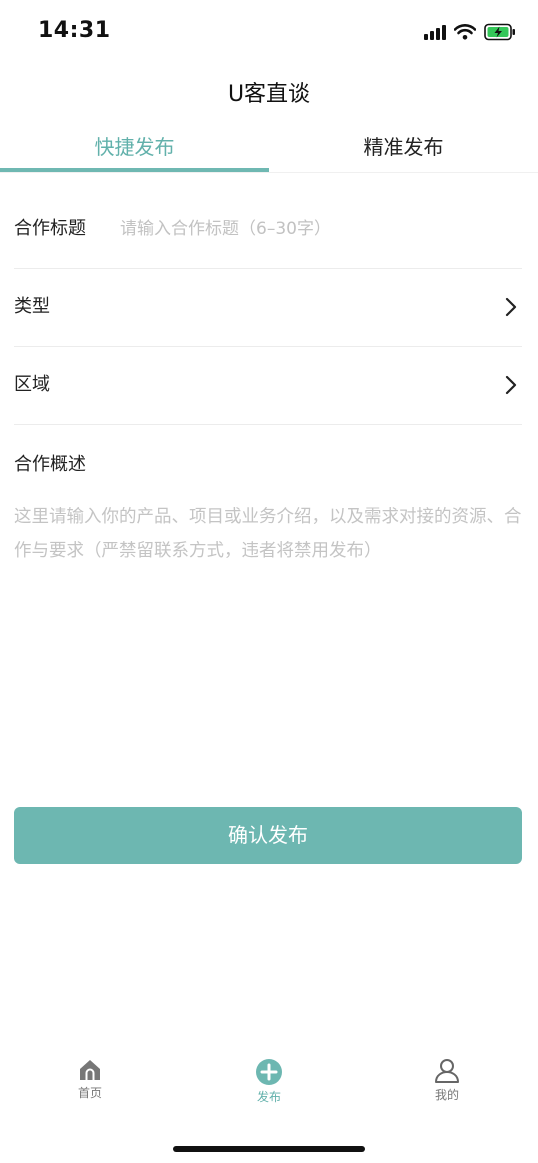 This screenshot has height=1163, width=538. I want to click on battery-charging-icon, so click(500, 32).